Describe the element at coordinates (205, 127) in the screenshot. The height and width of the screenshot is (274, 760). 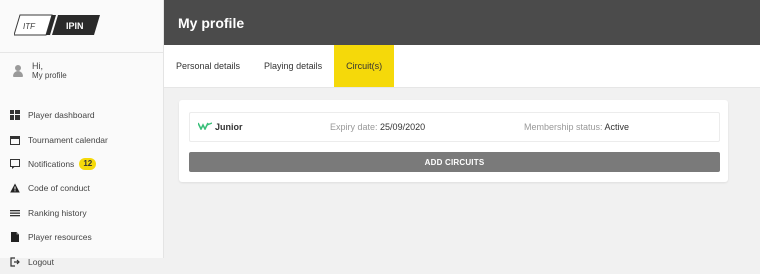
I see `junior-circuit-icon` at that location.